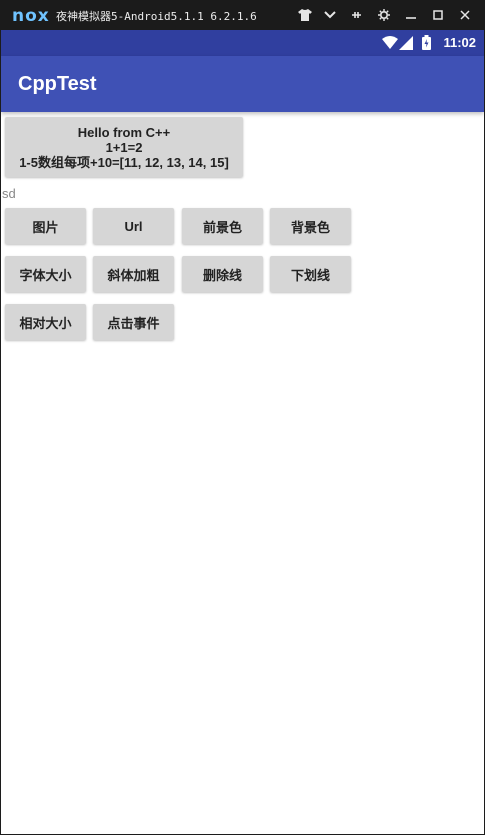 The image size is (485, 835). Describe the element at coordinates (133, 322) in the screenshot. I see `click-event-button: 点击事件` at that location.